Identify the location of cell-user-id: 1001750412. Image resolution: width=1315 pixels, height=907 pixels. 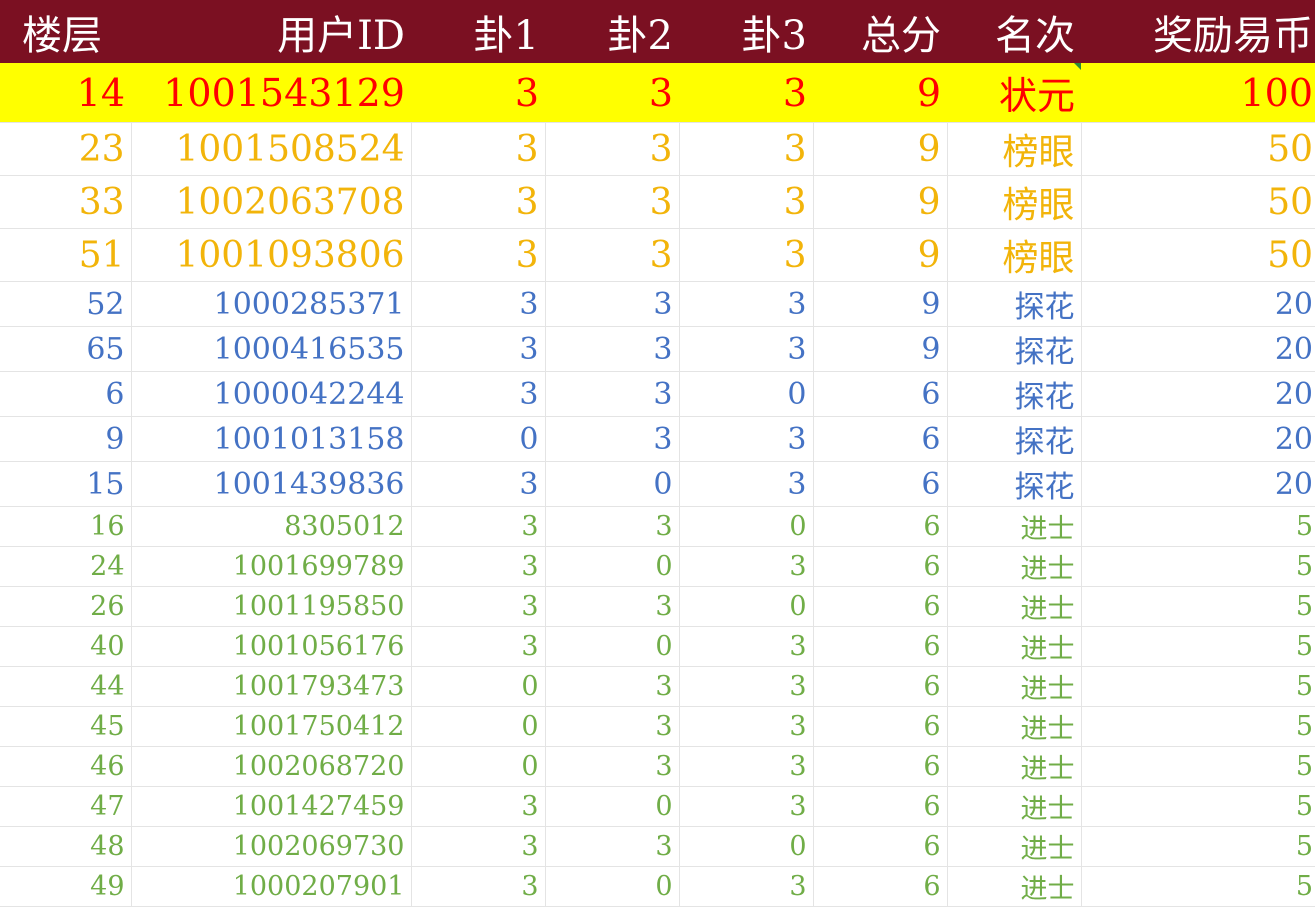
(271, 726).